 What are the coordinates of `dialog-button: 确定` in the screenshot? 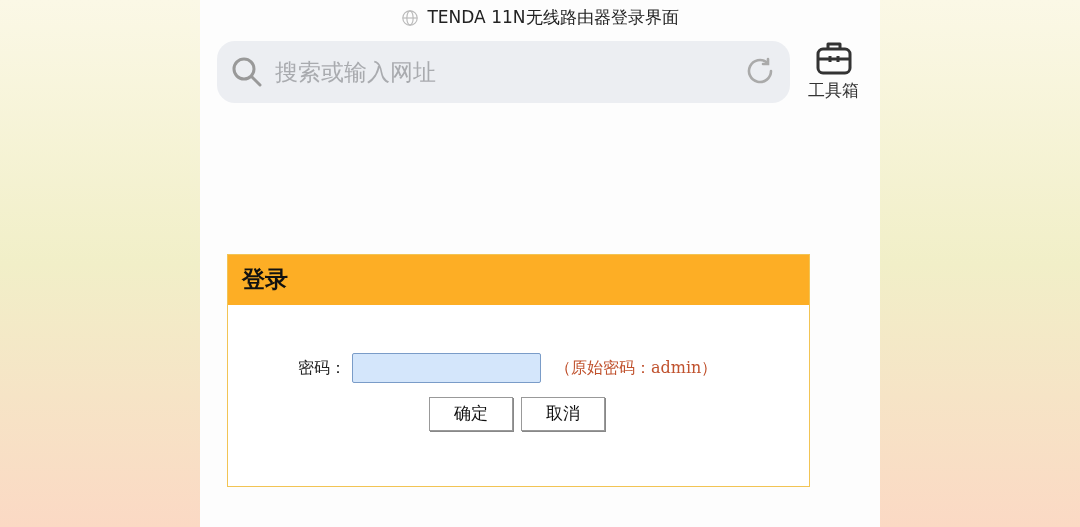 It's located at (470, 413).